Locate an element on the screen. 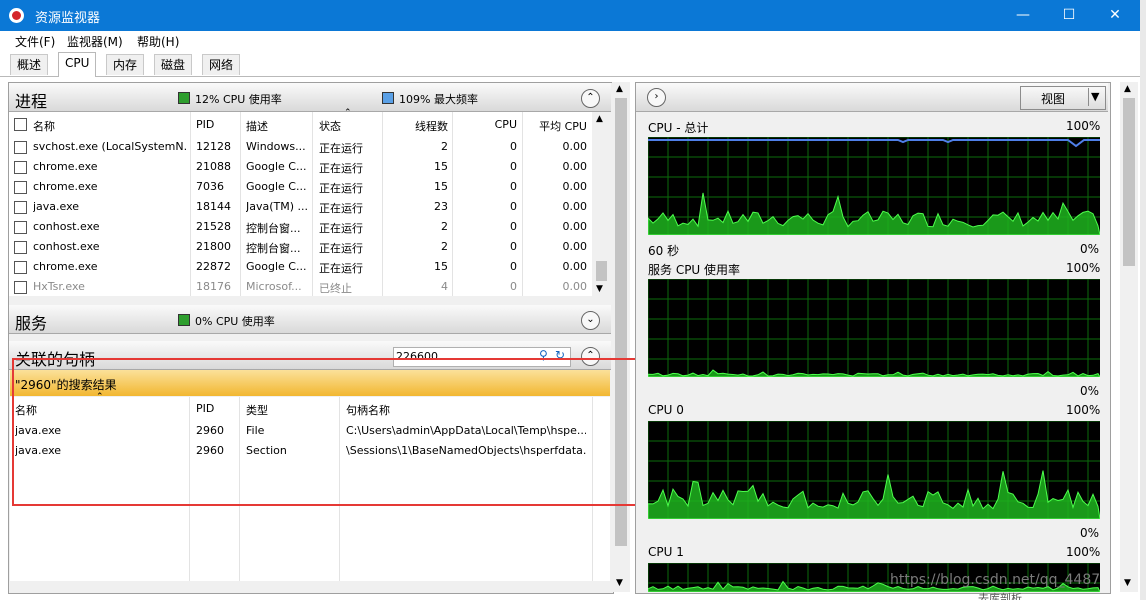 Image resolution: width=1146 pixels, height=600 pixels. proc-pid: 18176 is located at coordinates (213, 286).